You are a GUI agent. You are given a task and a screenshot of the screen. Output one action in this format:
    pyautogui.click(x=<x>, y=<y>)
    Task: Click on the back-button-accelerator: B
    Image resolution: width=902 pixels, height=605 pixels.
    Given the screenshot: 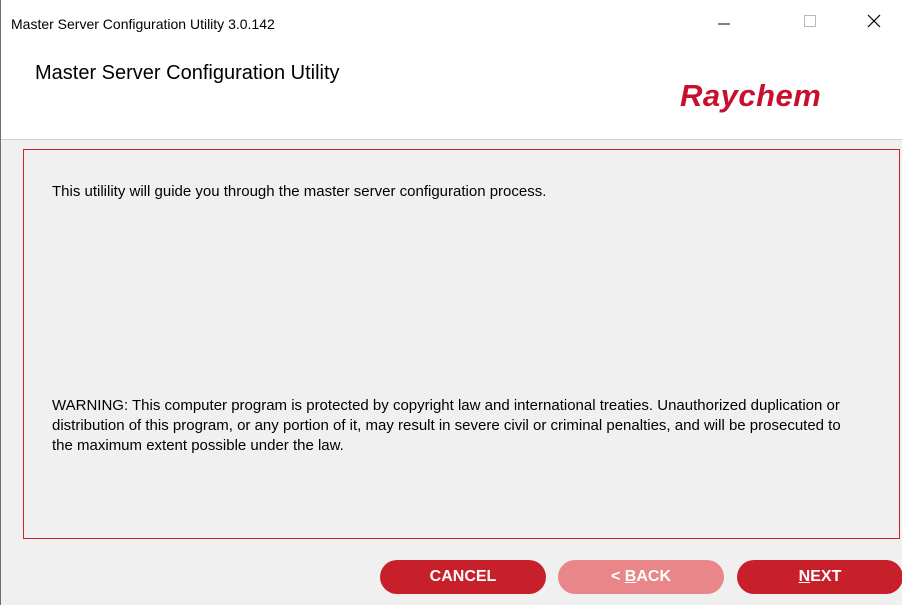 What is the action you would take?
    pyautogui.click(x=630, y=576)
    